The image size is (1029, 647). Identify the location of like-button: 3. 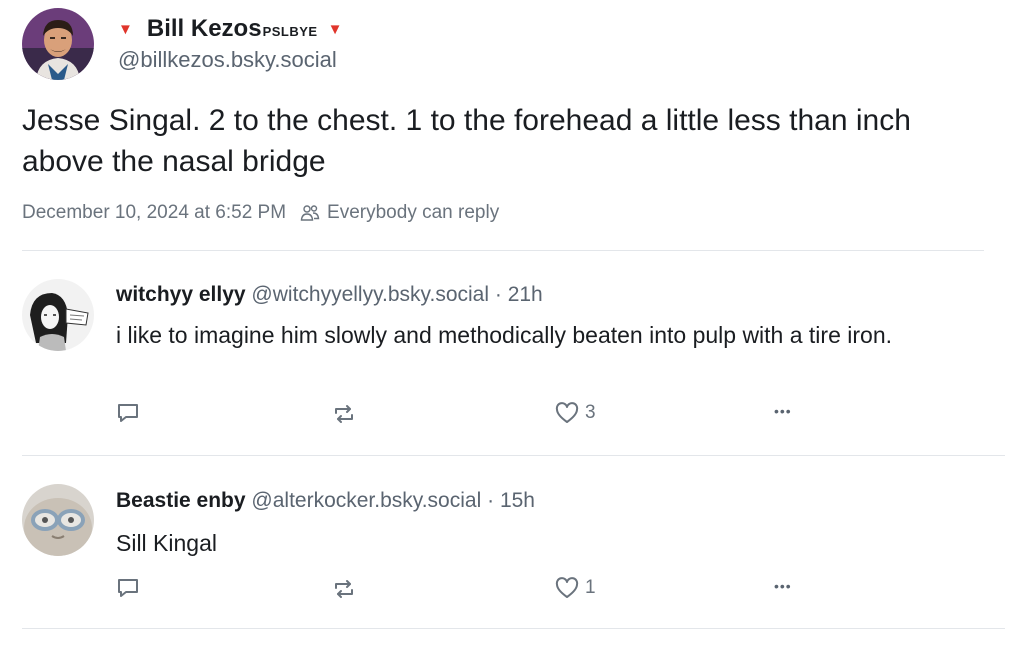
(575, 413).